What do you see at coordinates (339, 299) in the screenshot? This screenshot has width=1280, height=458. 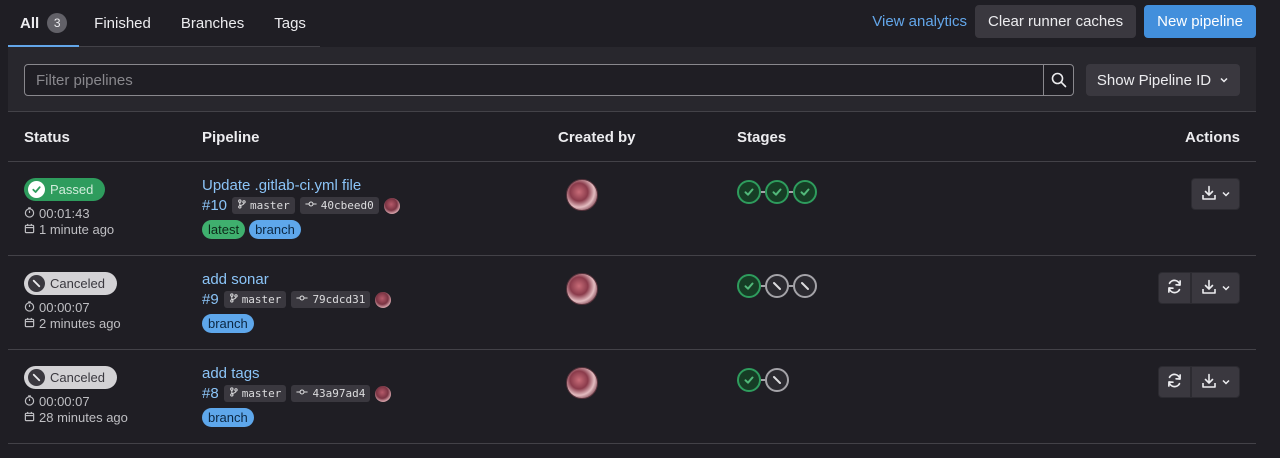 I see `commit-value: 79cdcd31` at bounding box center [339, 299].